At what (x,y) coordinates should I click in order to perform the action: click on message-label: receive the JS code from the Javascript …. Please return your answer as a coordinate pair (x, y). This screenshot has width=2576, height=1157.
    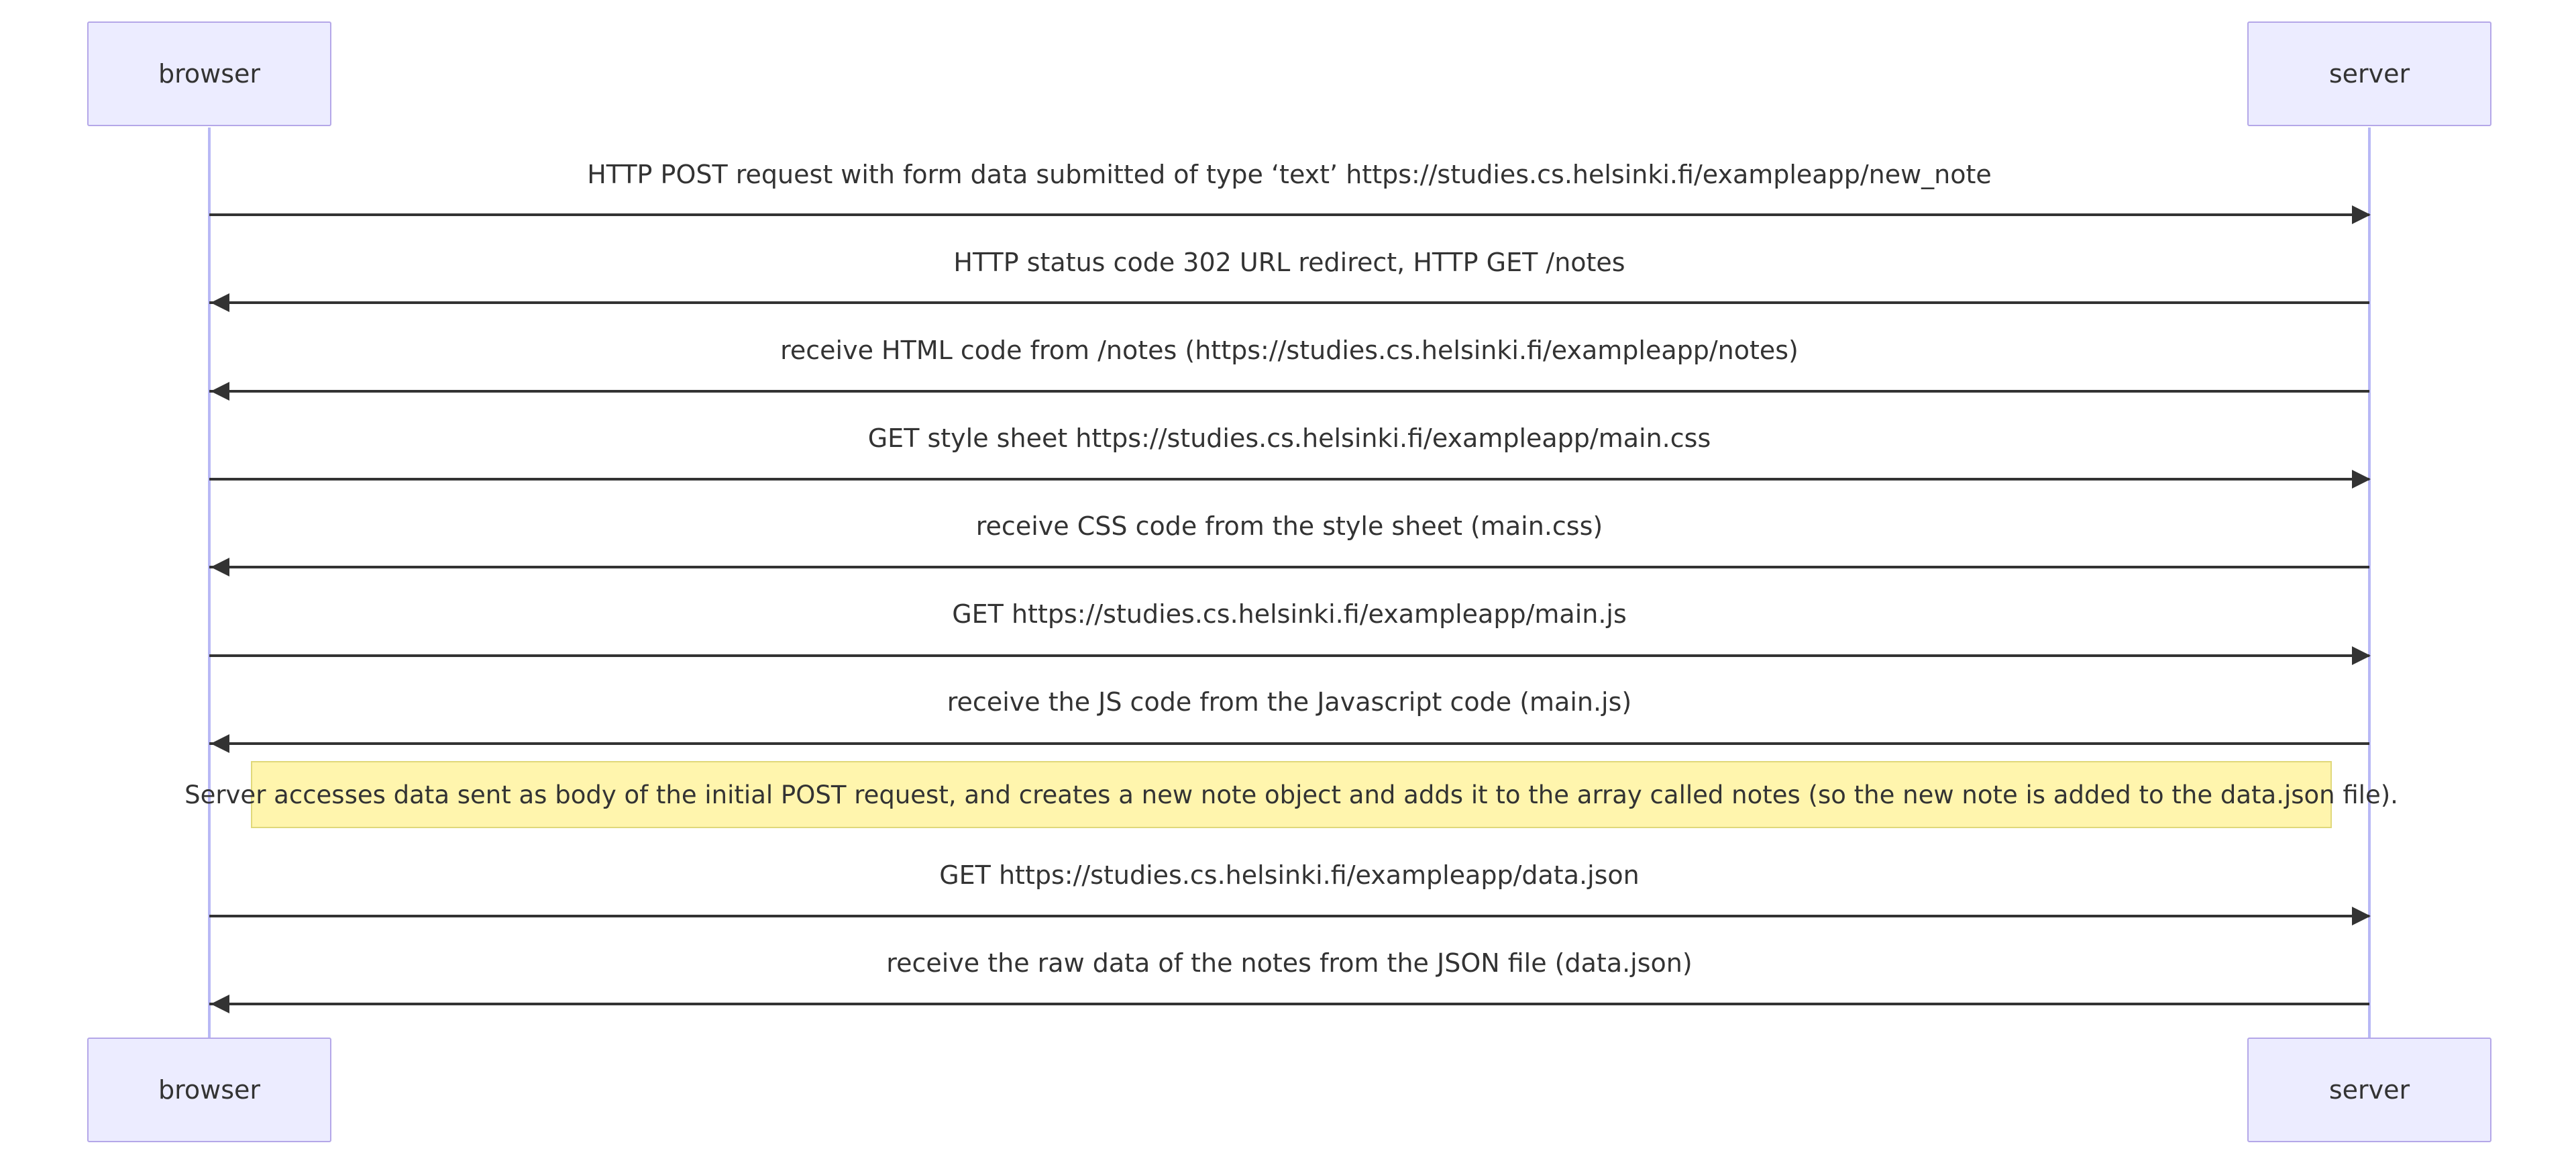
    Looking at the image, I should click on (1289, 702).